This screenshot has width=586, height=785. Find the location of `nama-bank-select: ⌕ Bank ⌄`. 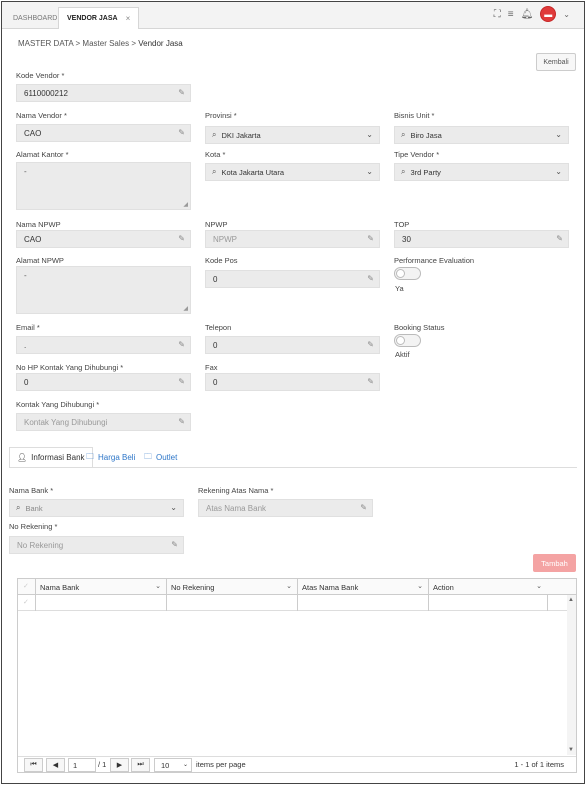

nama-bank-select: ⌕ Bank ⌄ is located at coordinates (96, 508).